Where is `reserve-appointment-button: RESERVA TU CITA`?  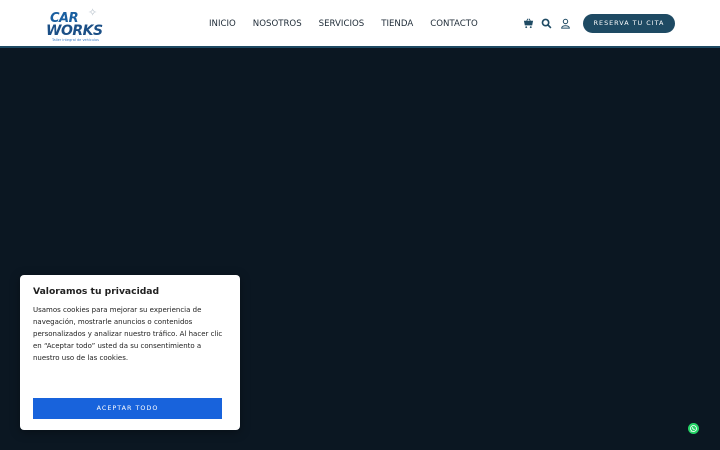
reserve-appointment-button: RESERVA TU CITA is located at coordinates (629, 23).